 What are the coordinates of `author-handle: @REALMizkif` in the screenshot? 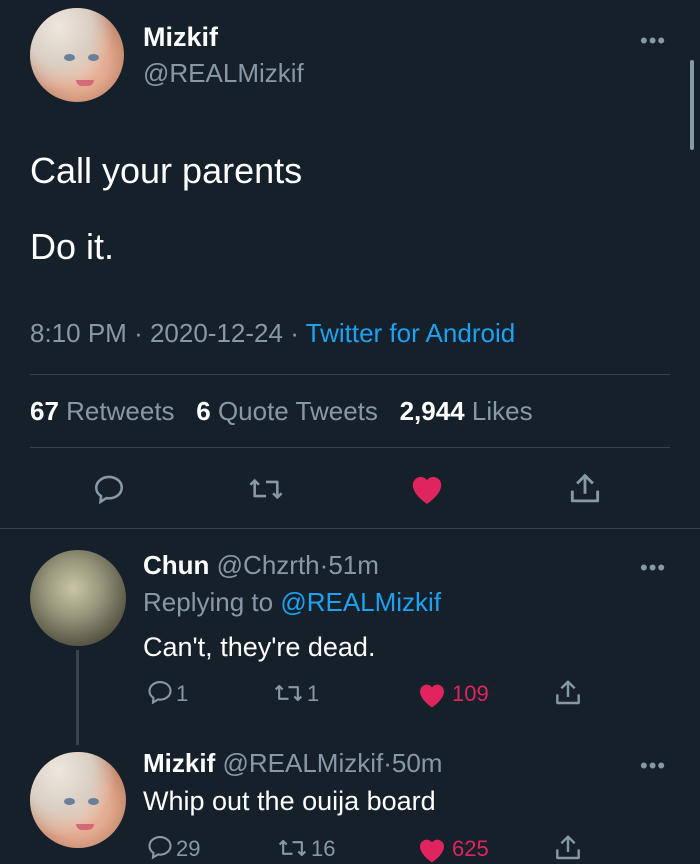 It's located at (223, 73).